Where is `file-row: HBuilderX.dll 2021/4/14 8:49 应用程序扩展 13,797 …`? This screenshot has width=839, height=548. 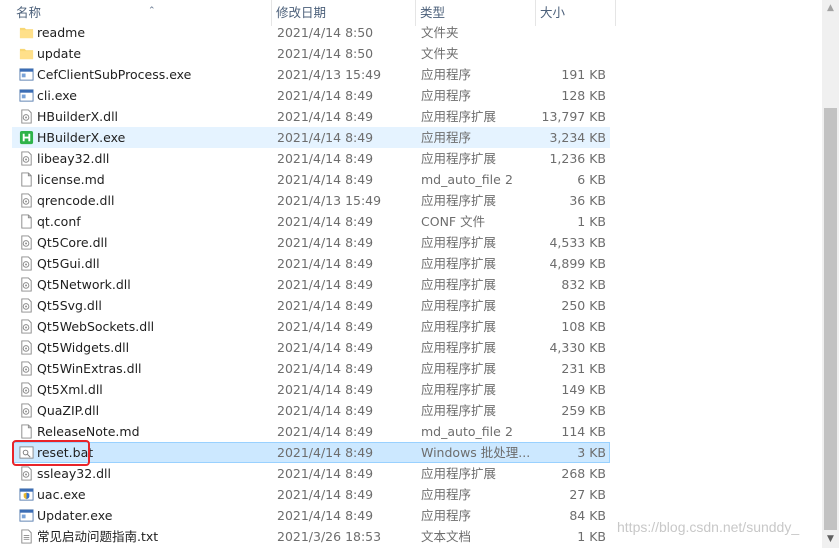 file-row: HBuilderX.dll 2021/4/14 8:49 应用程序扩展 13,797 … is located at coordinates (311, 116).